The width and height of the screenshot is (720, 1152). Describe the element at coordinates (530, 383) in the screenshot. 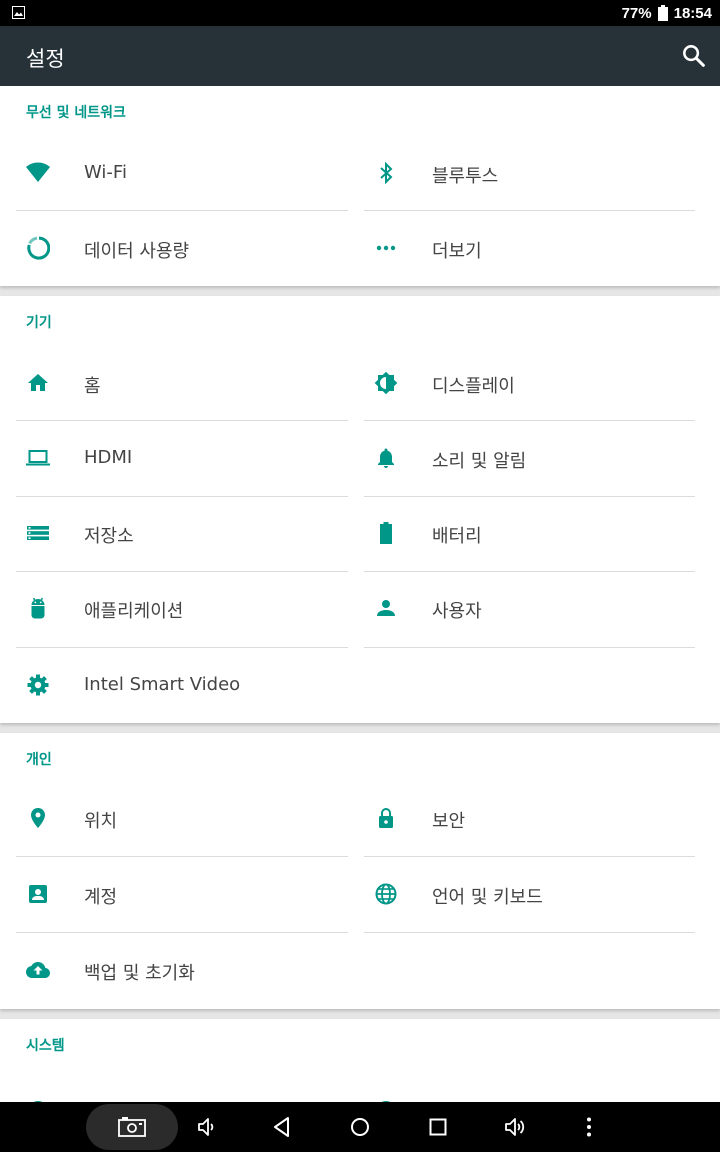

I see `setting-display: 디스플레이` at that location.